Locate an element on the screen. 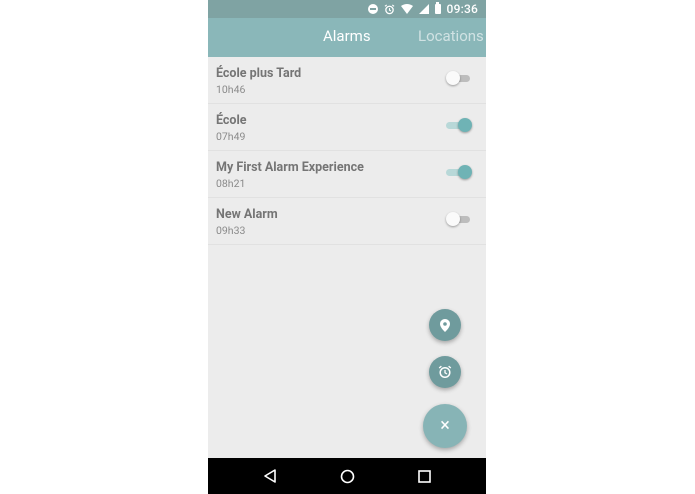 The height and width of the screenshot is (494, 695). app-bar: Alarms Locations is located at coordinates (347, 37).